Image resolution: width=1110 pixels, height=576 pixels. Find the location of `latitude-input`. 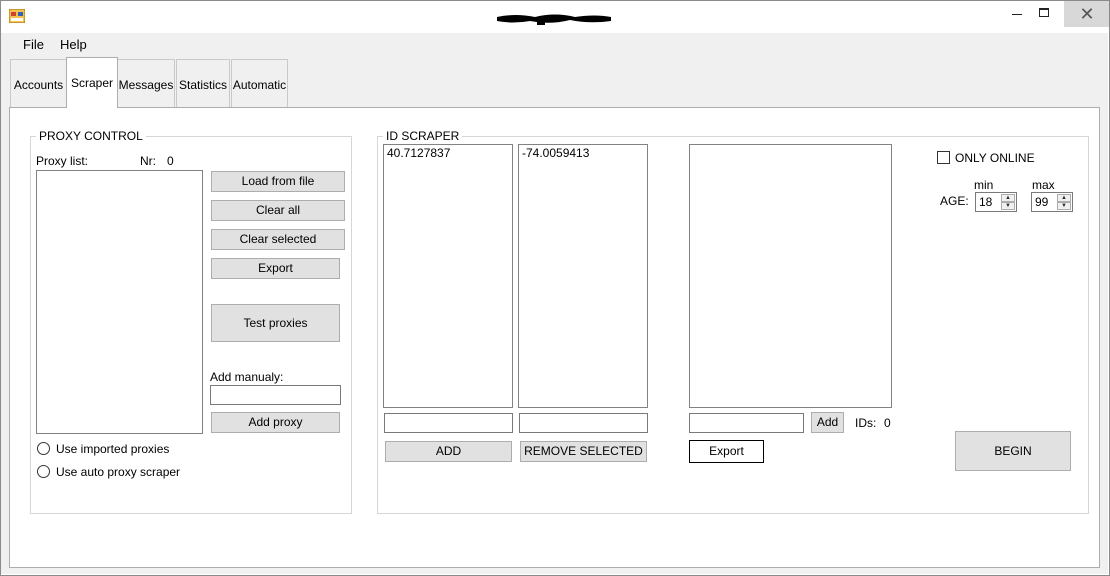

latitude-input is located at coordinates (448, 423).